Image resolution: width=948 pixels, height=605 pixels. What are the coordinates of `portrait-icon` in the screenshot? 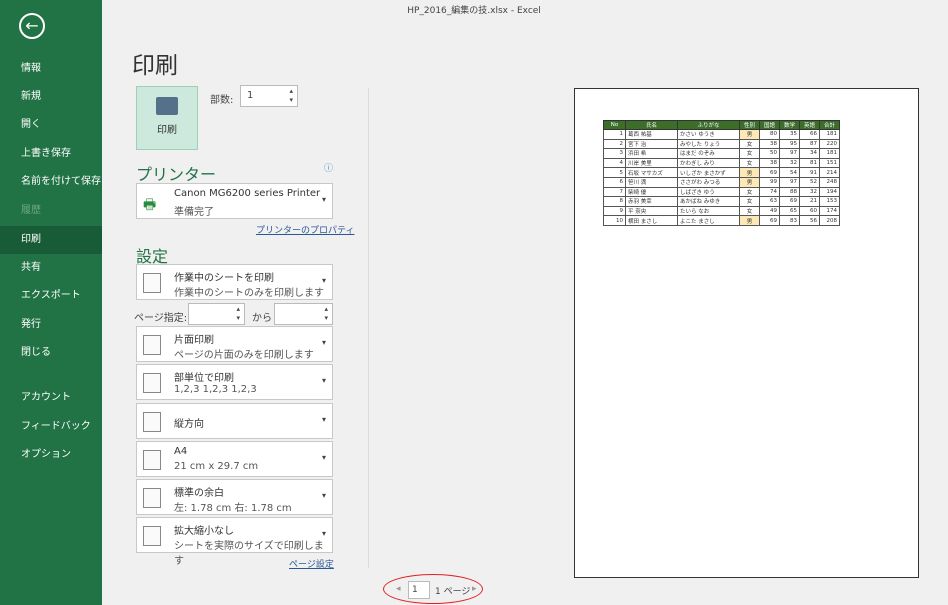 It's located at (152, 422).